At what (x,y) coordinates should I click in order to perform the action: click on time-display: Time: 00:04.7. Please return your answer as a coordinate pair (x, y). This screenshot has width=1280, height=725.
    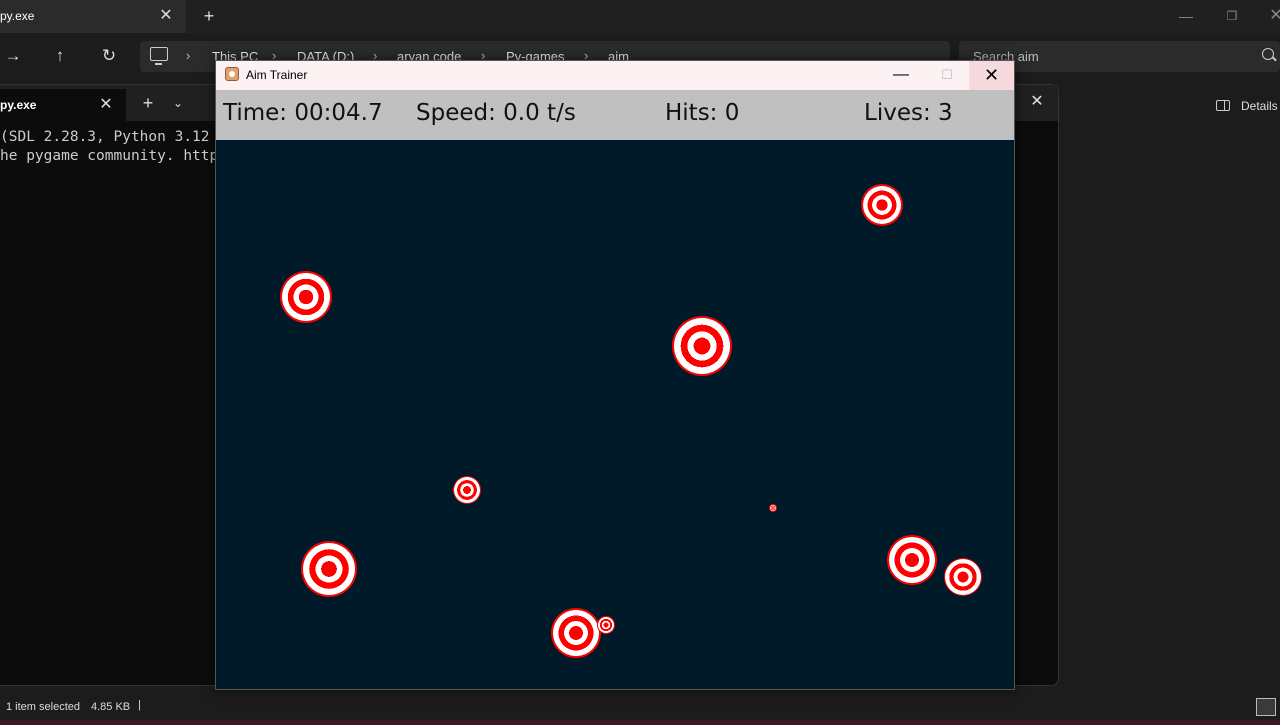
    Looking at the image, I should click on (303, 113).